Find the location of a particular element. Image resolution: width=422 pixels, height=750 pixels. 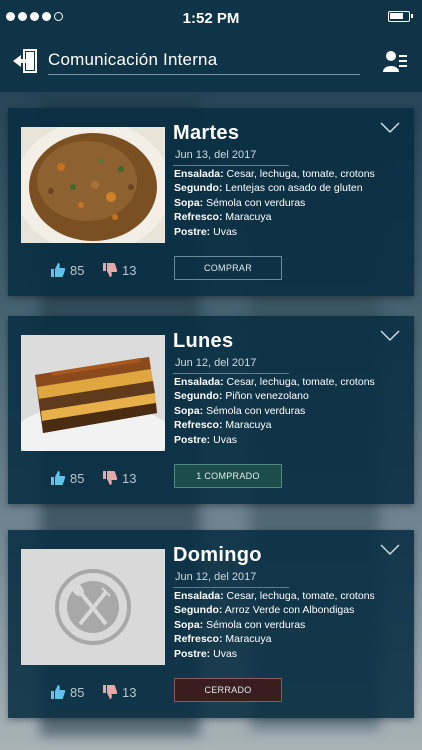

buy-button: COMPRAR is located at coordinates (228, 268).